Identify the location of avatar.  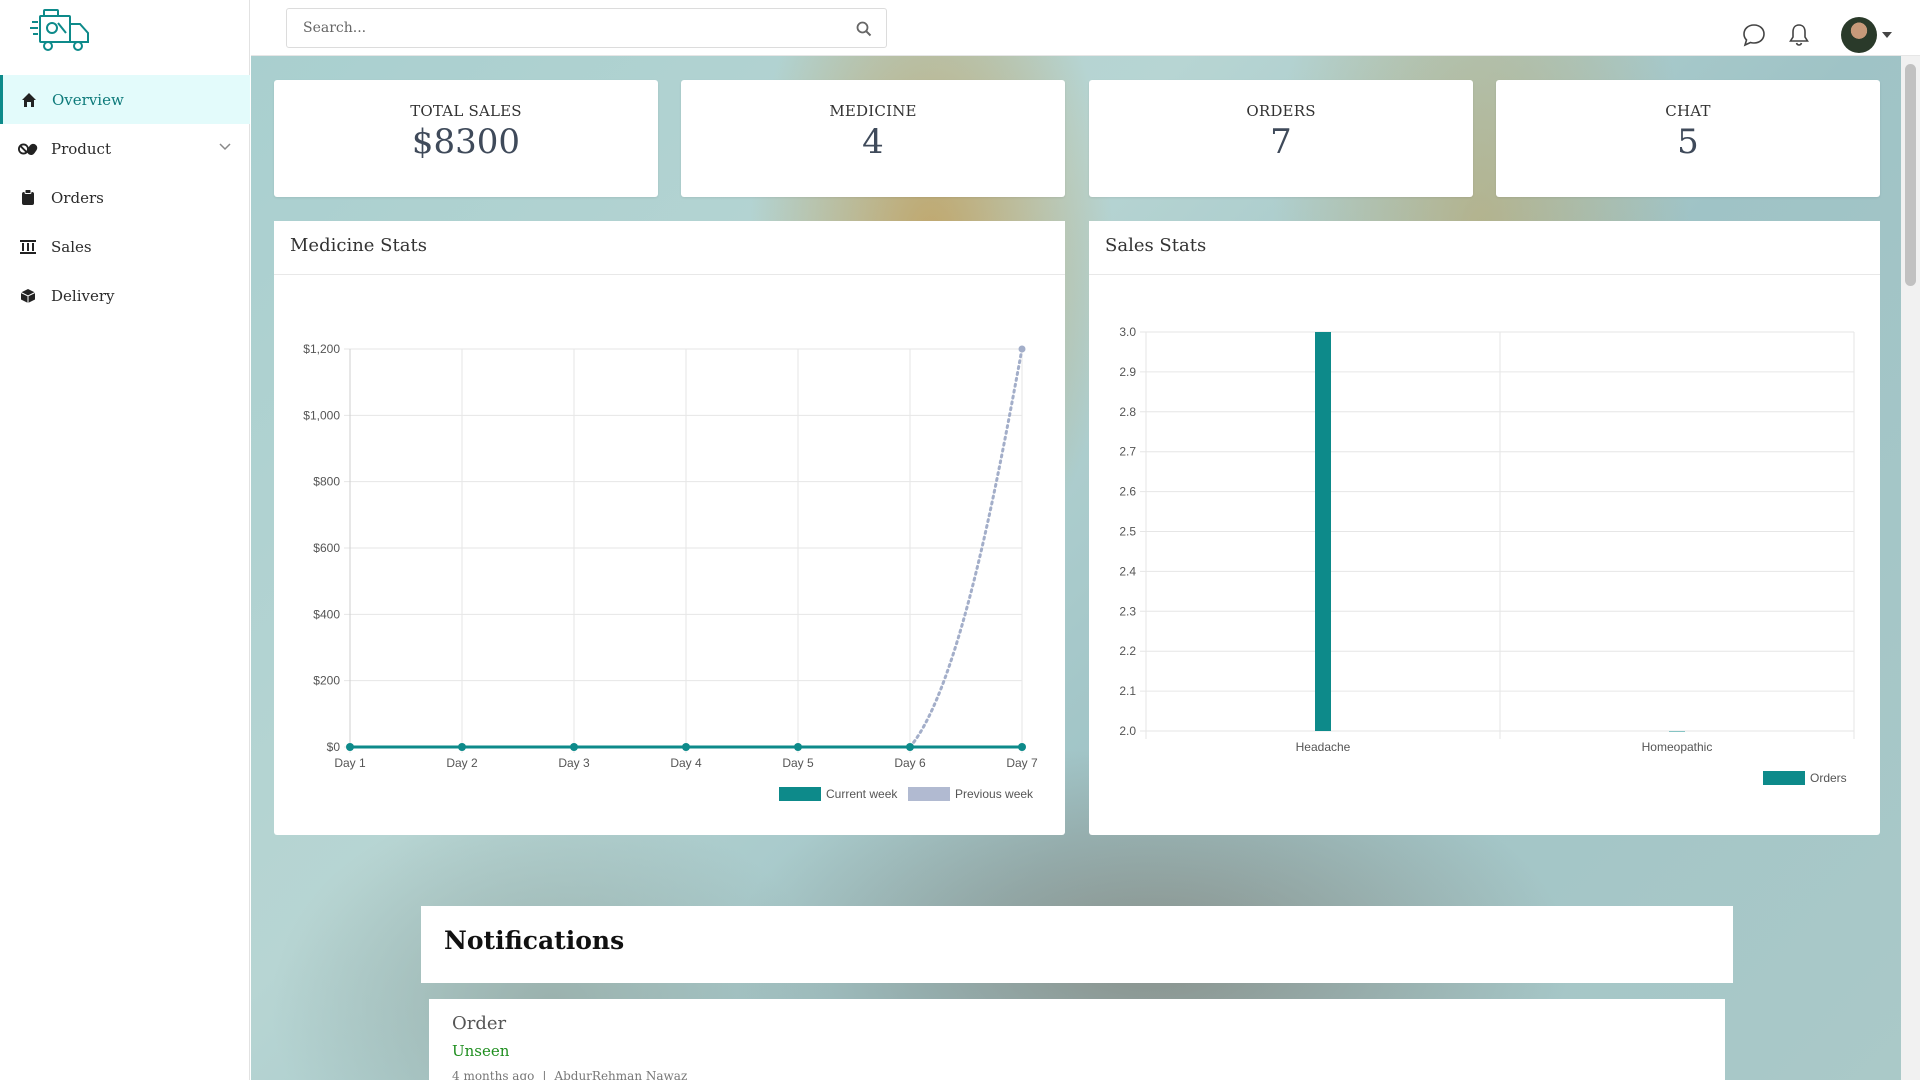
(1859, 35).